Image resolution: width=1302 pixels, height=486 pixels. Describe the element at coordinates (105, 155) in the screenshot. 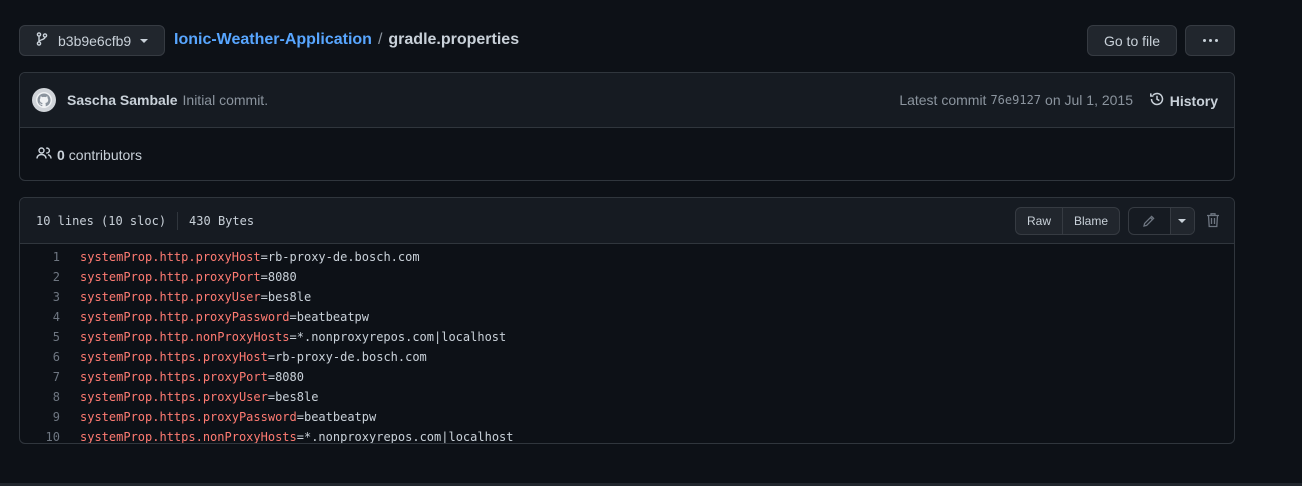

I see `contributors-label: contributors` at that location.